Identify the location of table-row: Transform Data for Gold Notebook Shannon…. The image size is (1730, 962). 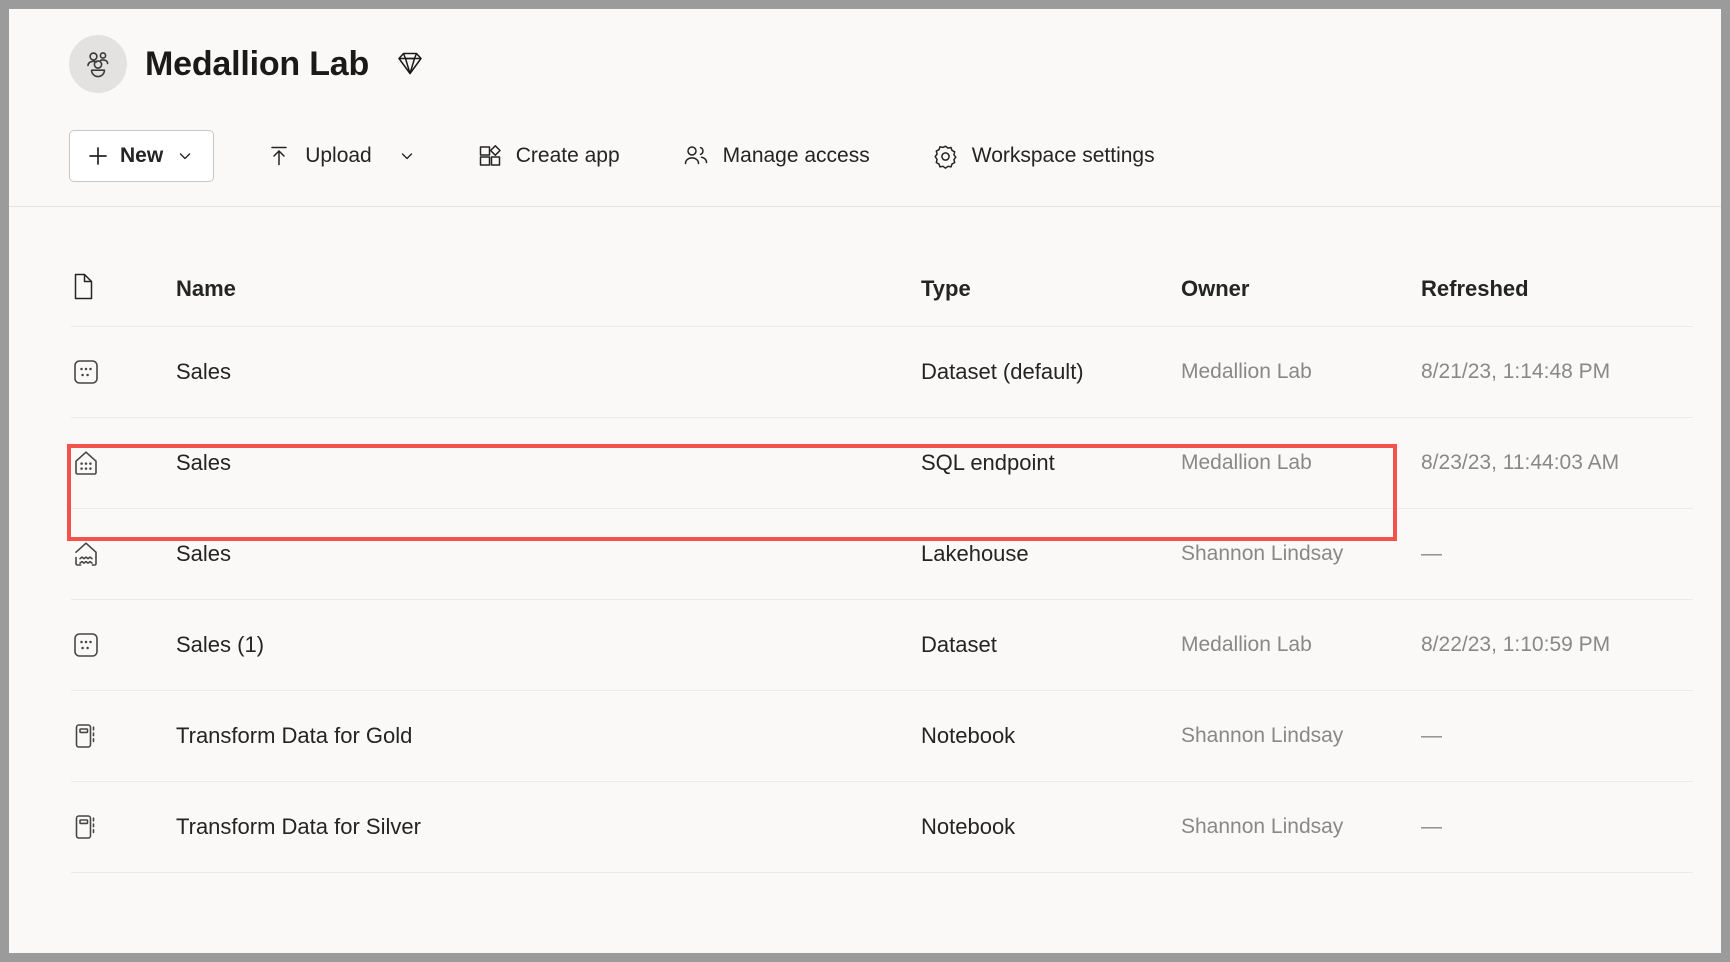
(882, 736).